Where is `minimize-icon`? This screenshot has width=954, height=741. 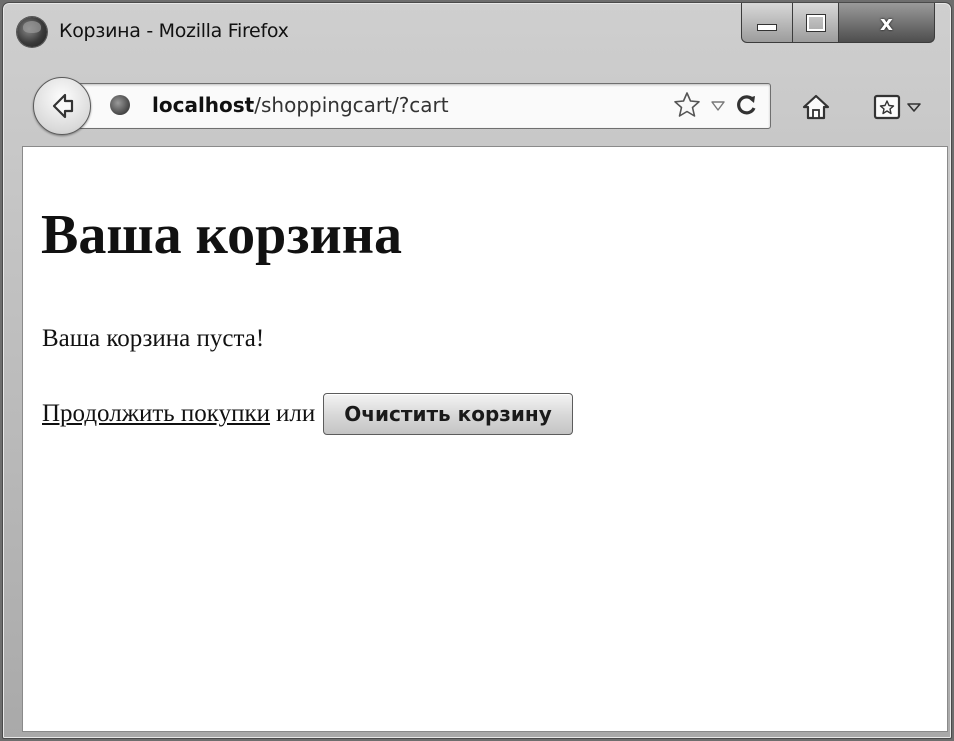
minimize-icon is located at coordinates (767, 27).